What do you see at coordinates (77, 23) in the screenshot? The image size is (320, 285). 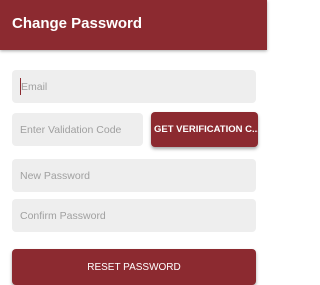 I see `page-title: Change Password` at bounding box center [77, 23].